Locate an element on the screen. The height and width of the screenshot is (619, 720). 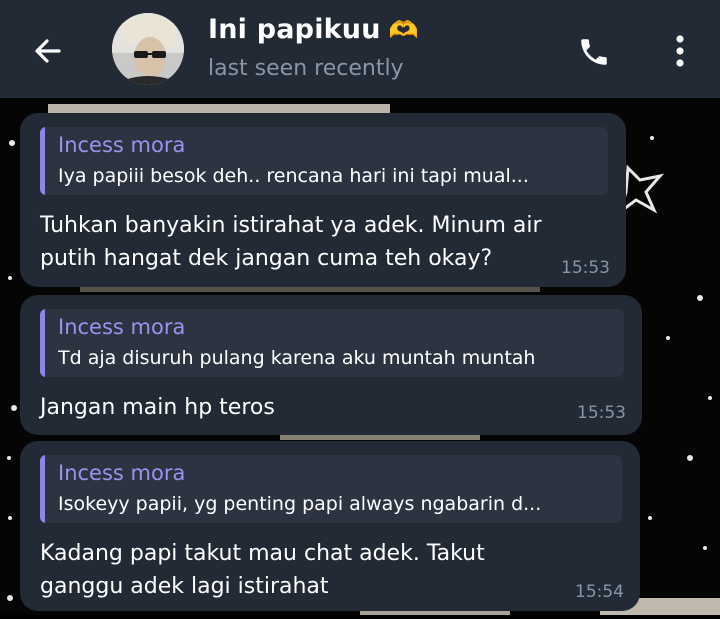
more-options-button is located at coordinates (680, 51).